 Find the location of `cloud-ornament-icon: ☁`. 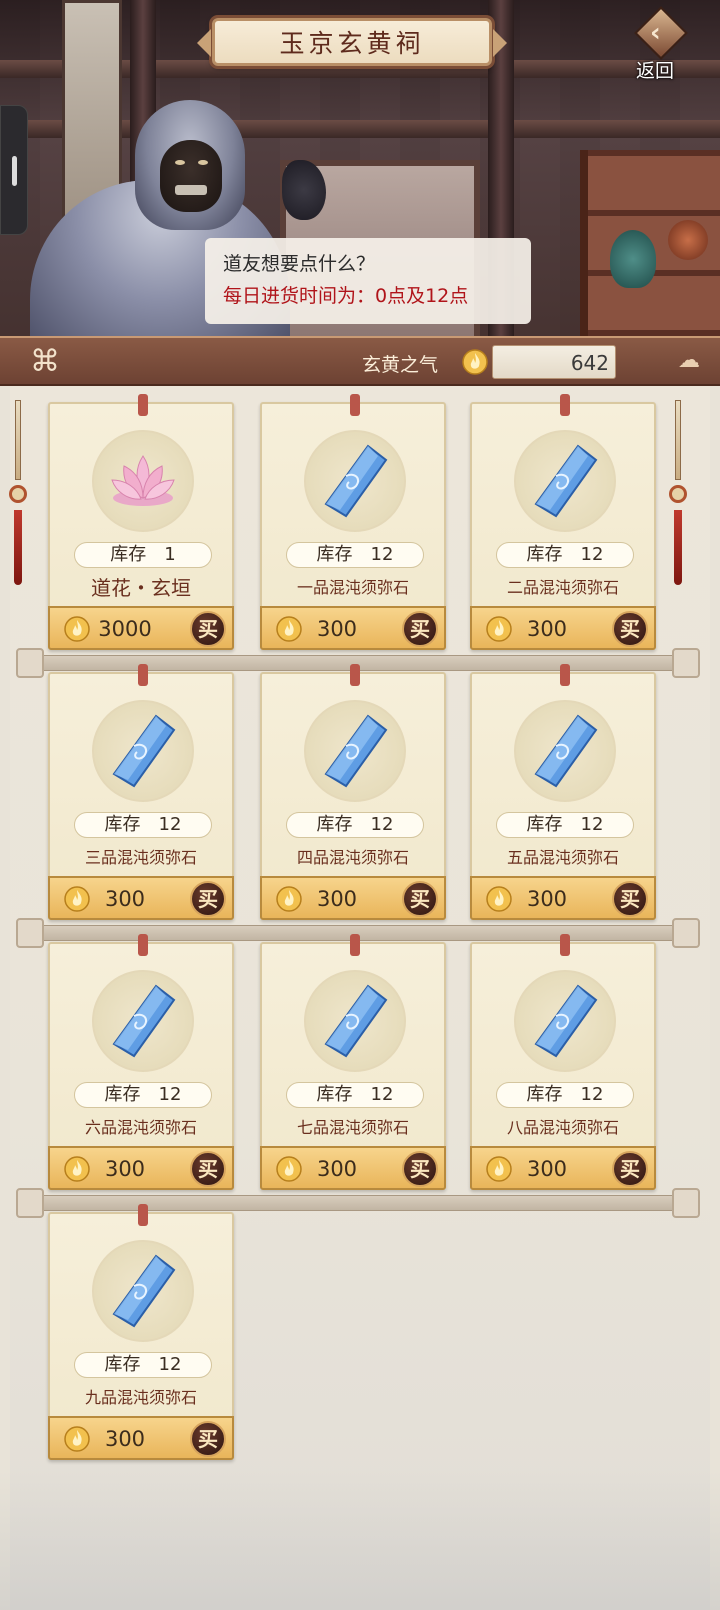

cloud-ornament-icon: ☁ is located at coordinates (689, 360).